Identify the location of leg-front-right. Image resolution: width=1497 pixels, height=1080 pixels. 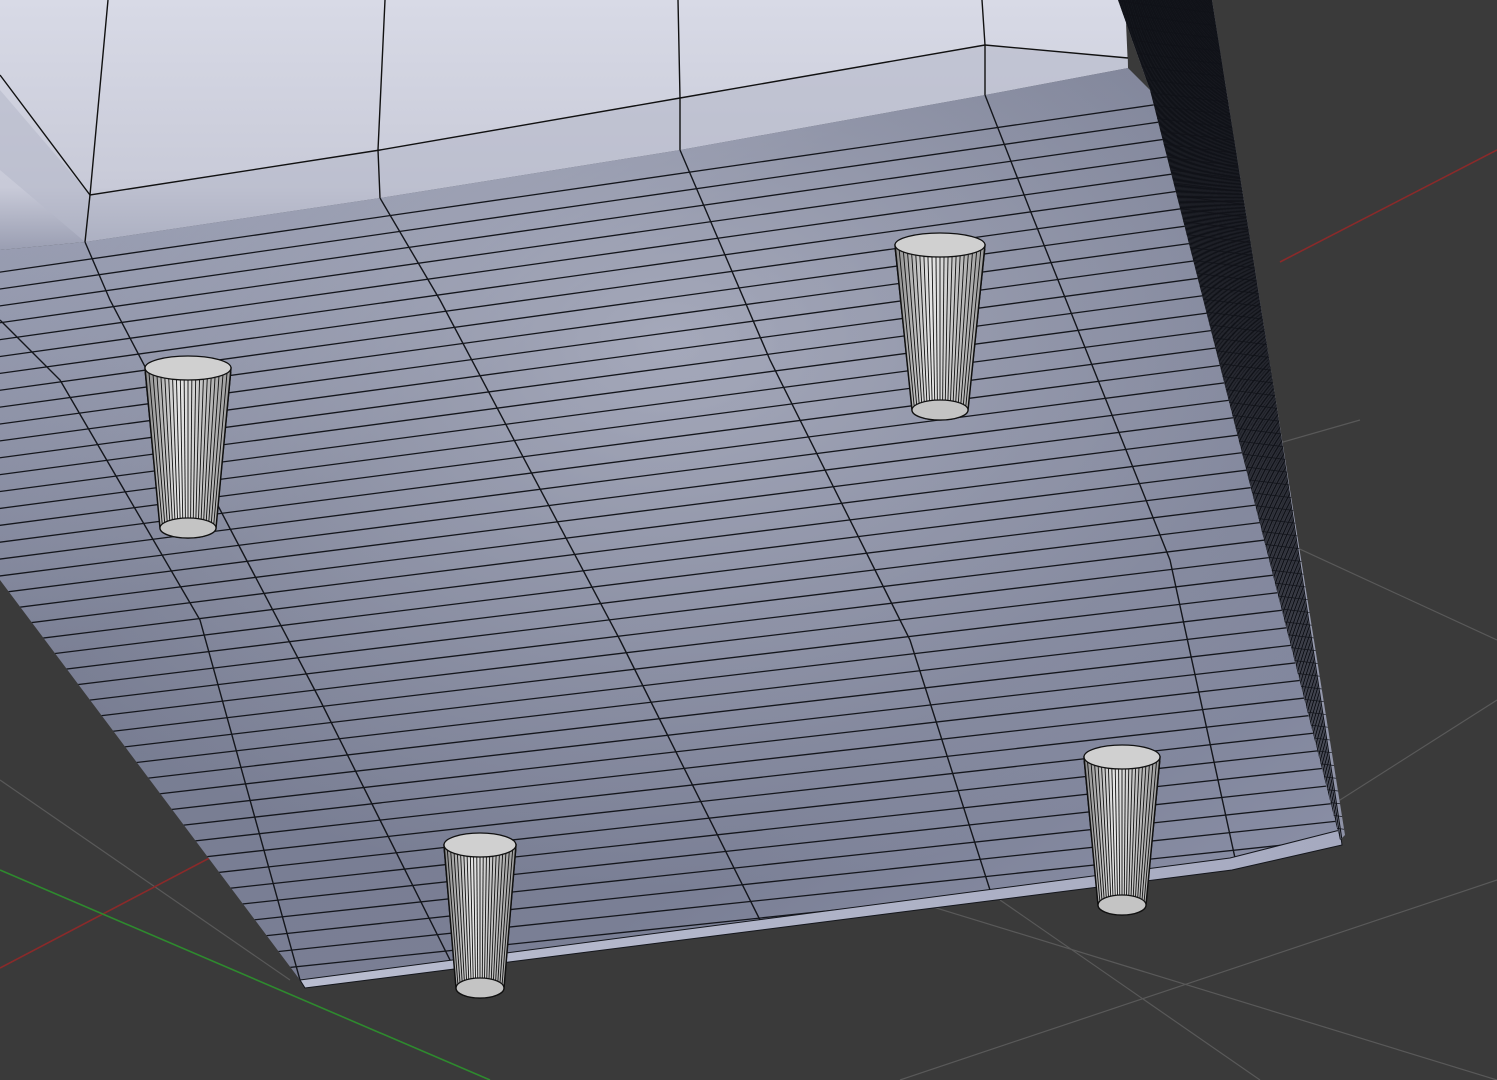
(1122, 830).